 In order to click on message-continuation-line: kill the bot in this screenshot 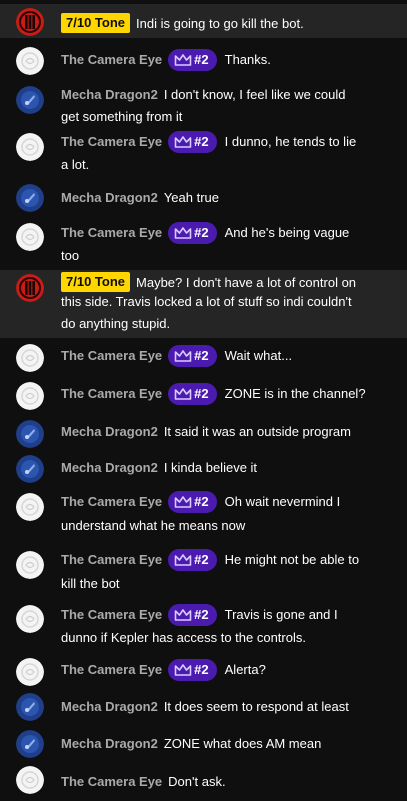, I will do `click(230, 584)`.